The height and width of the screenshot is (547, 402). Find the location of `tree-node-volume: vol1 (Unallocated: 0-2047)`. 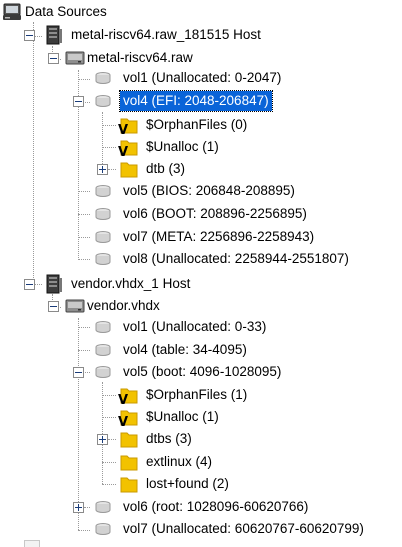

tree-node-volume: vol1 (Unallocated: 0-2047) is located at coordinates (201, 78).